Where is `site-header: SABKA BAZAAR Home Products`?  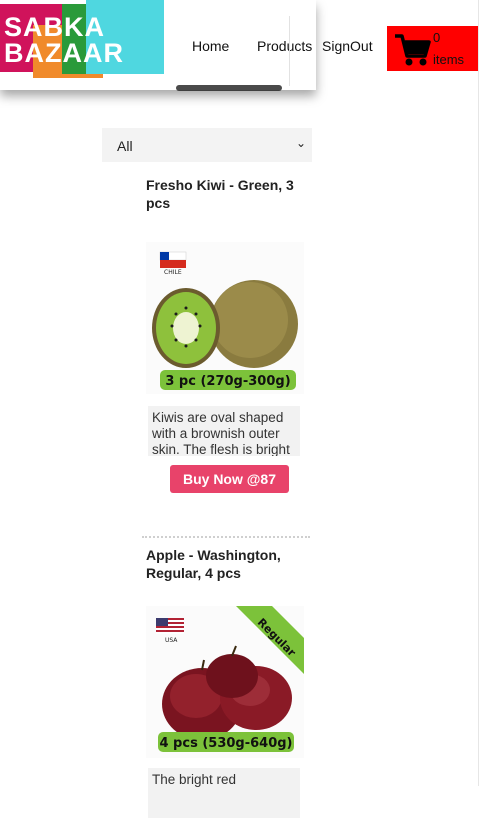 site-header: SABKA BAZAAR Home Products is located at coordinates (158, 45).